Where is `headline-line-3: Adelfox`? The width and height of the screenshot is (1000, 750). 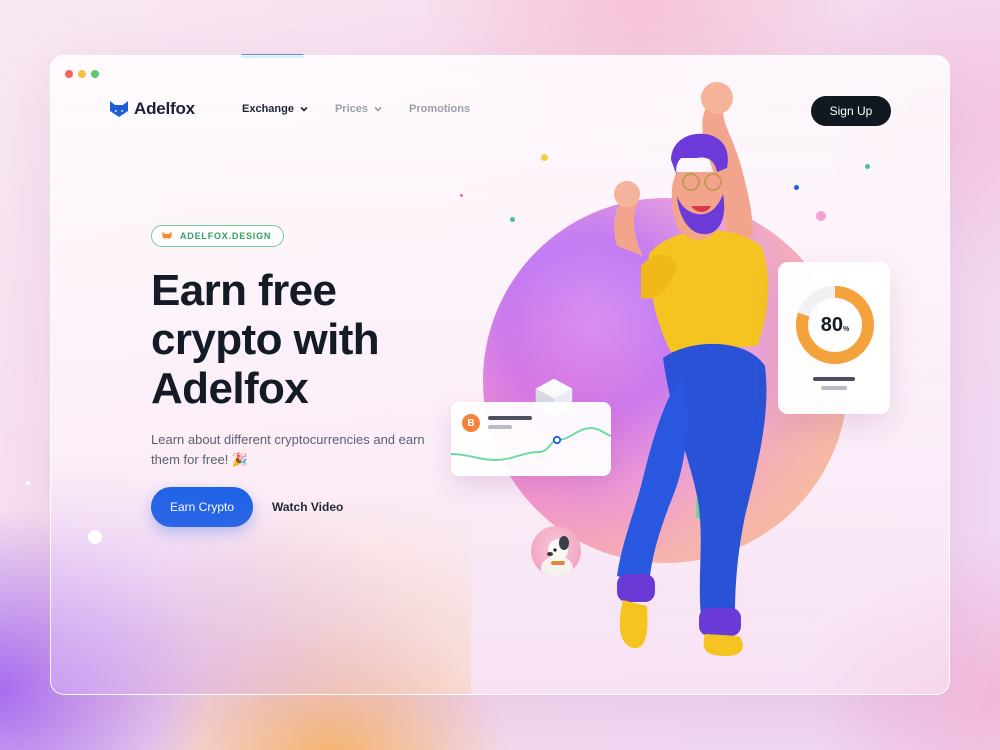
headline-line-3: Adelfox is located at coordinates (230, 388).